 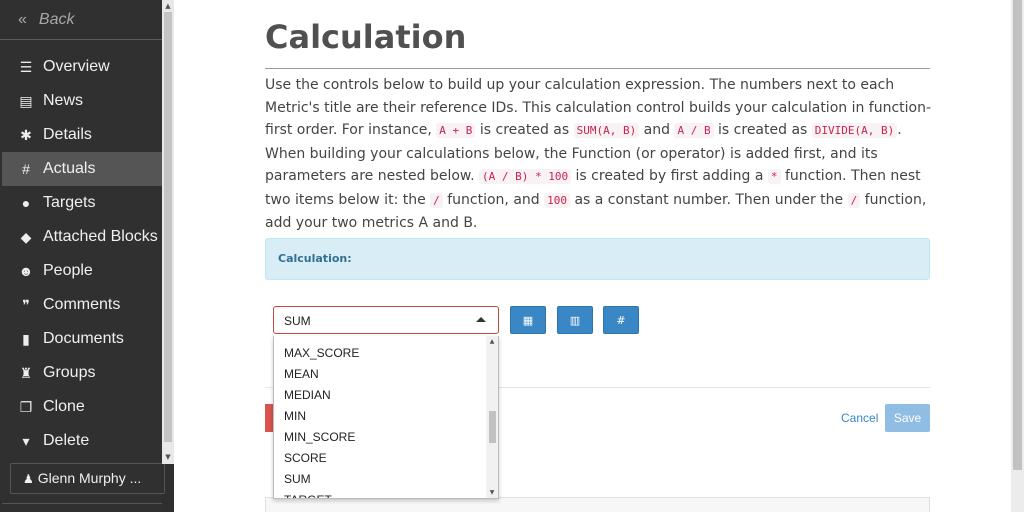 What do you see at coordinates (380, 437) in the screenshot?
I see `dropdown-option: MIN_SCORE` at bounding box center [380, 437].